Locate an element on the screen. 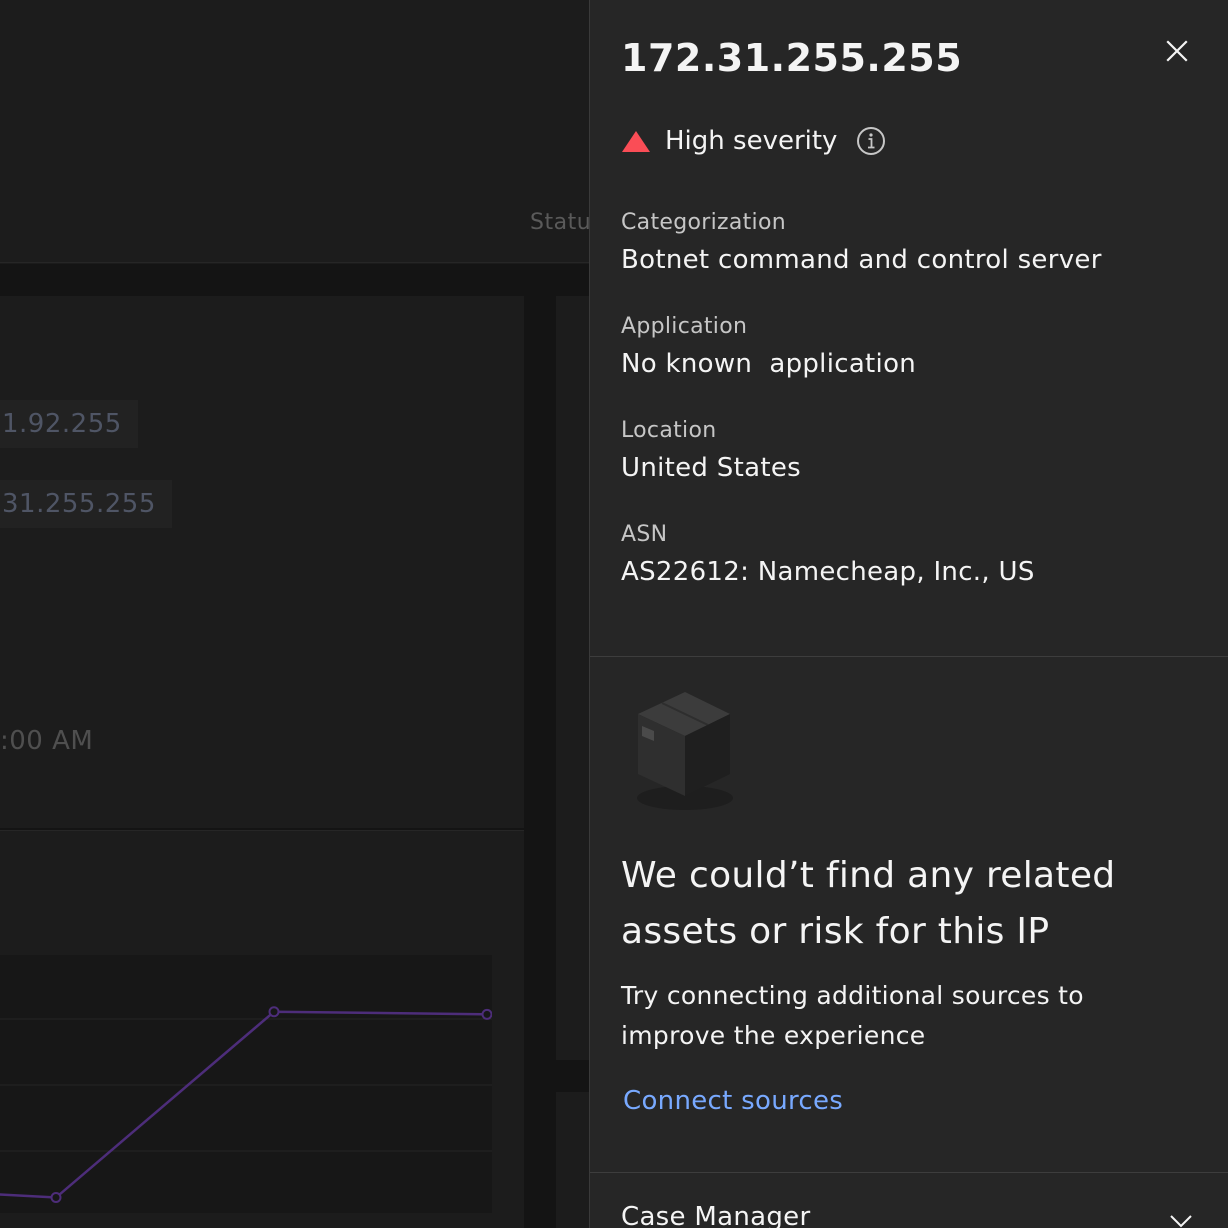 The width and height of the screenshot is (1228, 1228). close-icon is located at coordinates (1177, 51).